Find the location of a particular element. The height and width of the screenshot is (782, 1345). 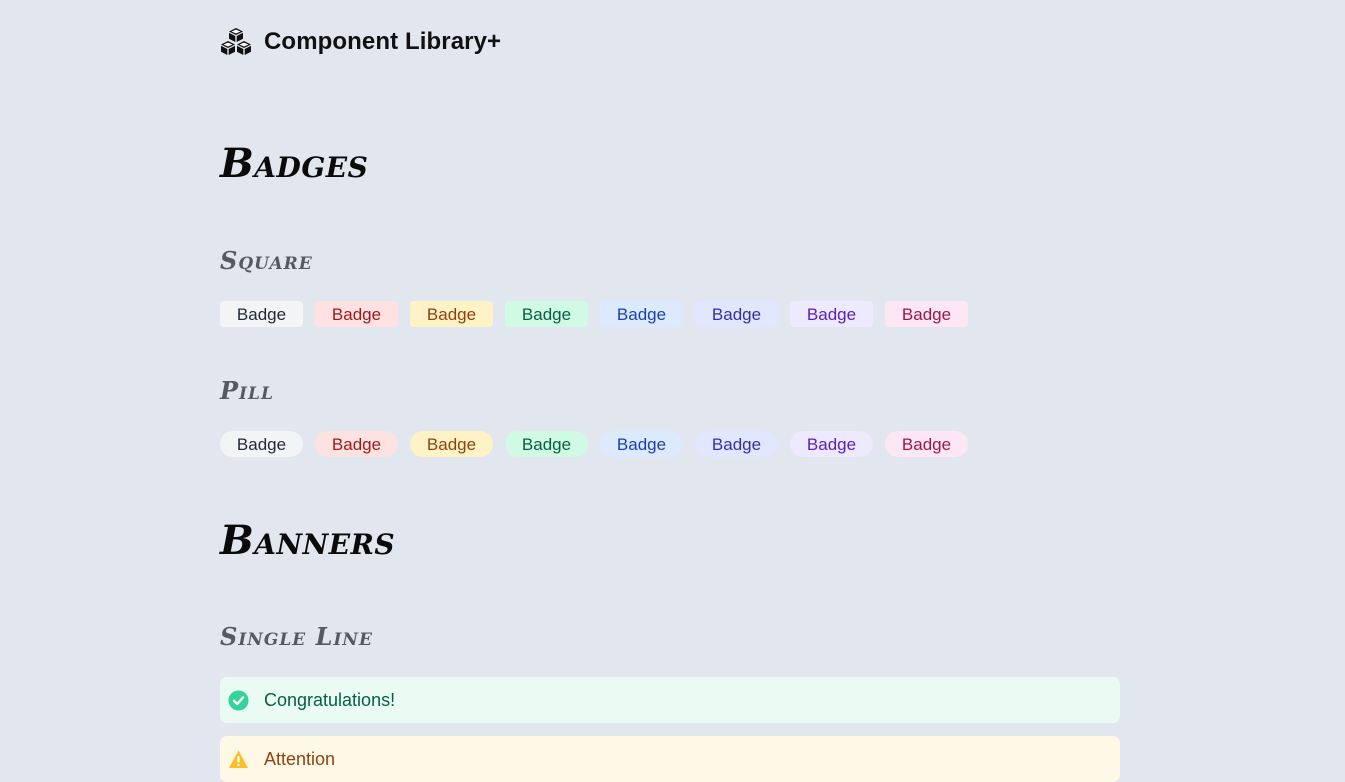

success-banner: Congratulations! is located at coordinates (670, 700).